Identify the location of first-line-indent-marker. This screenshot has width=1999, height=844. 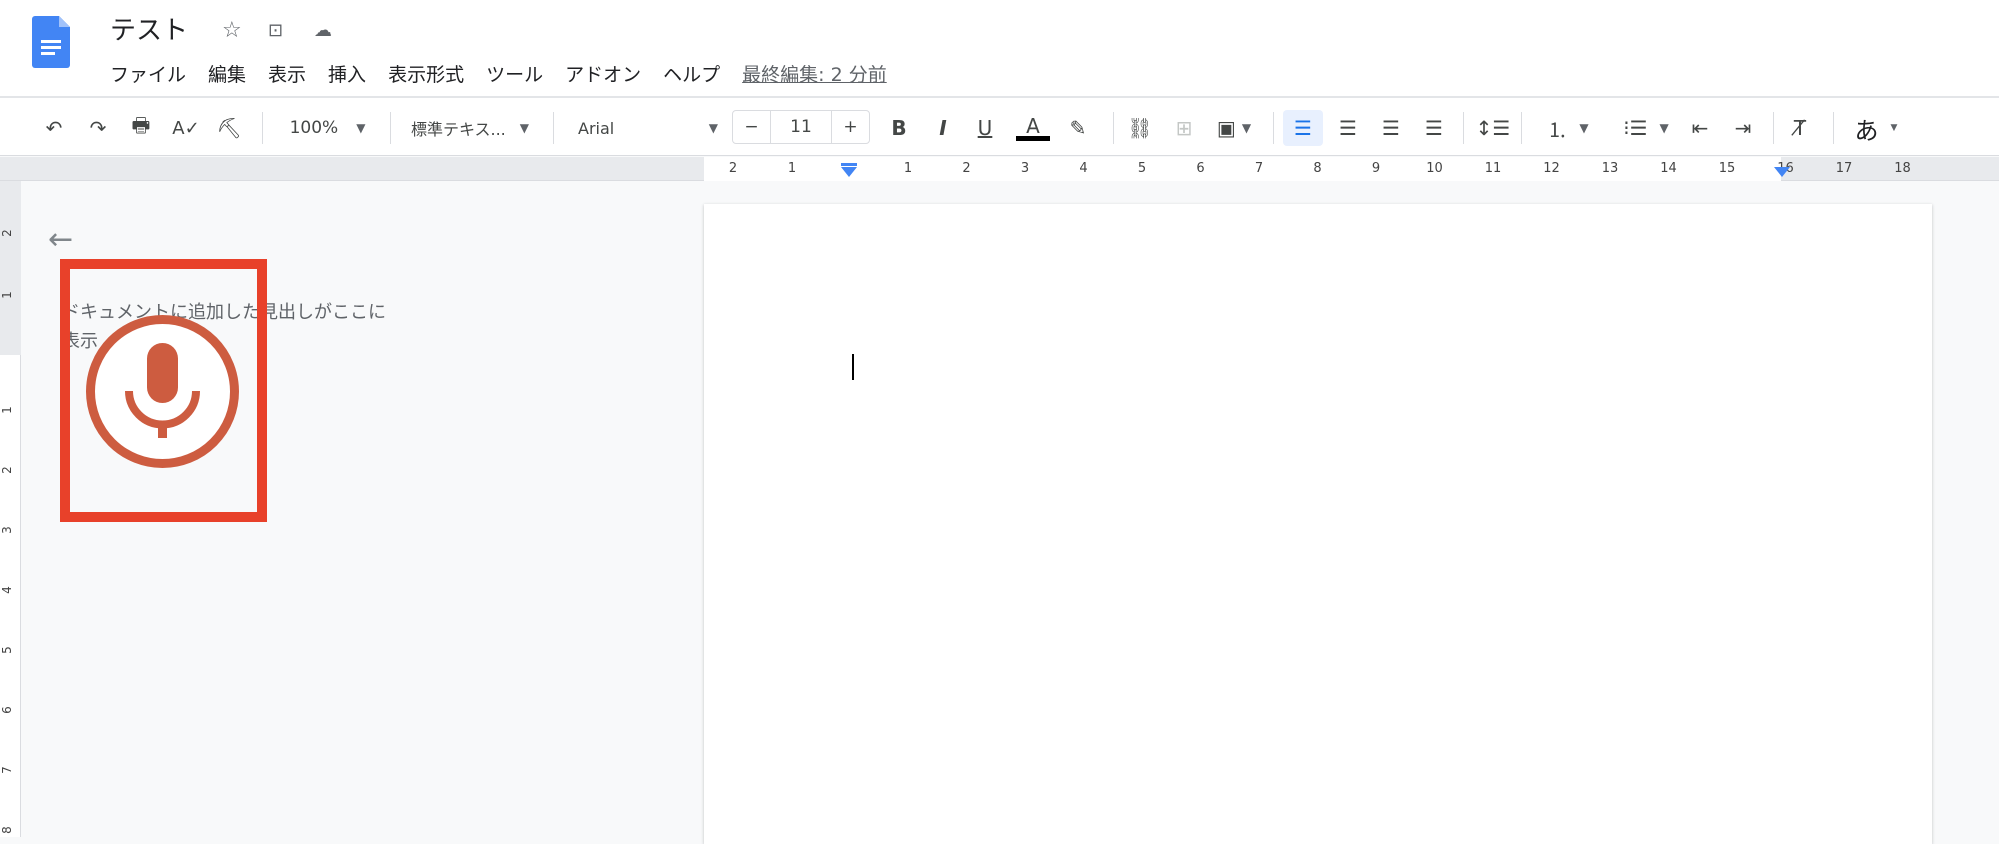
(849, 164).